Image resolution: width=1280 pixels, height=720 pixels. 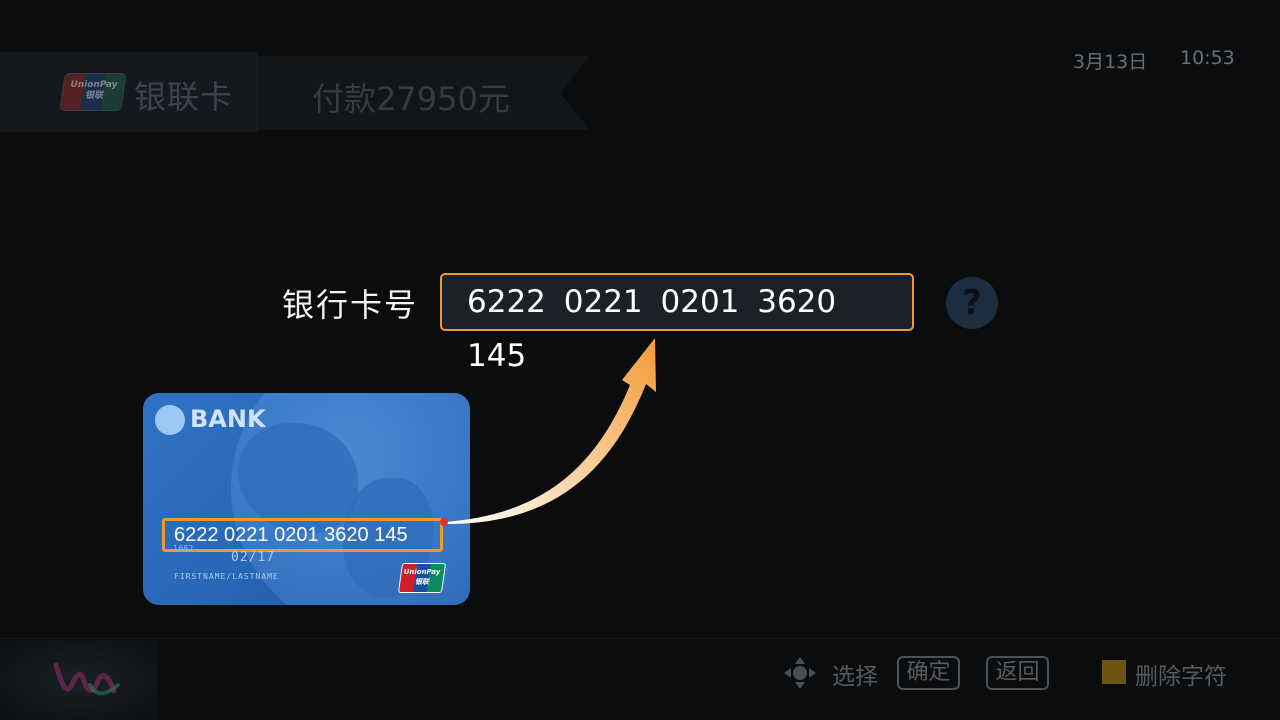 I want to click on unionpay-logo-text: UnionPay 银联, so click(x=94, y=90).